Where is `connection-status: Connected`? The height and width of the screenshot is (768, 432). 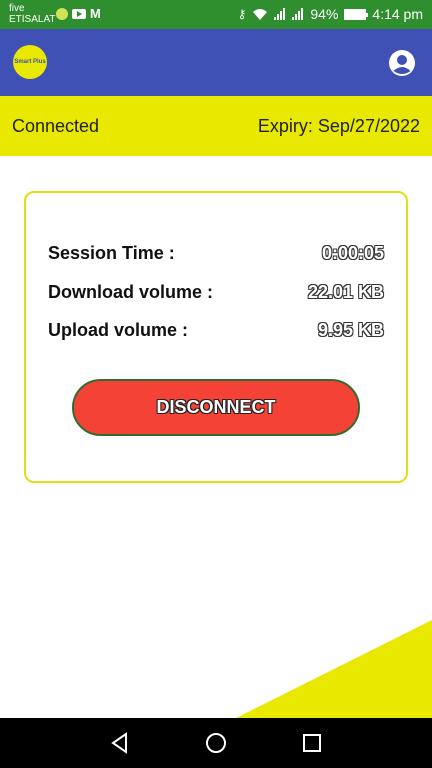
connection-status: Connected is located at coordinates (56, 125).